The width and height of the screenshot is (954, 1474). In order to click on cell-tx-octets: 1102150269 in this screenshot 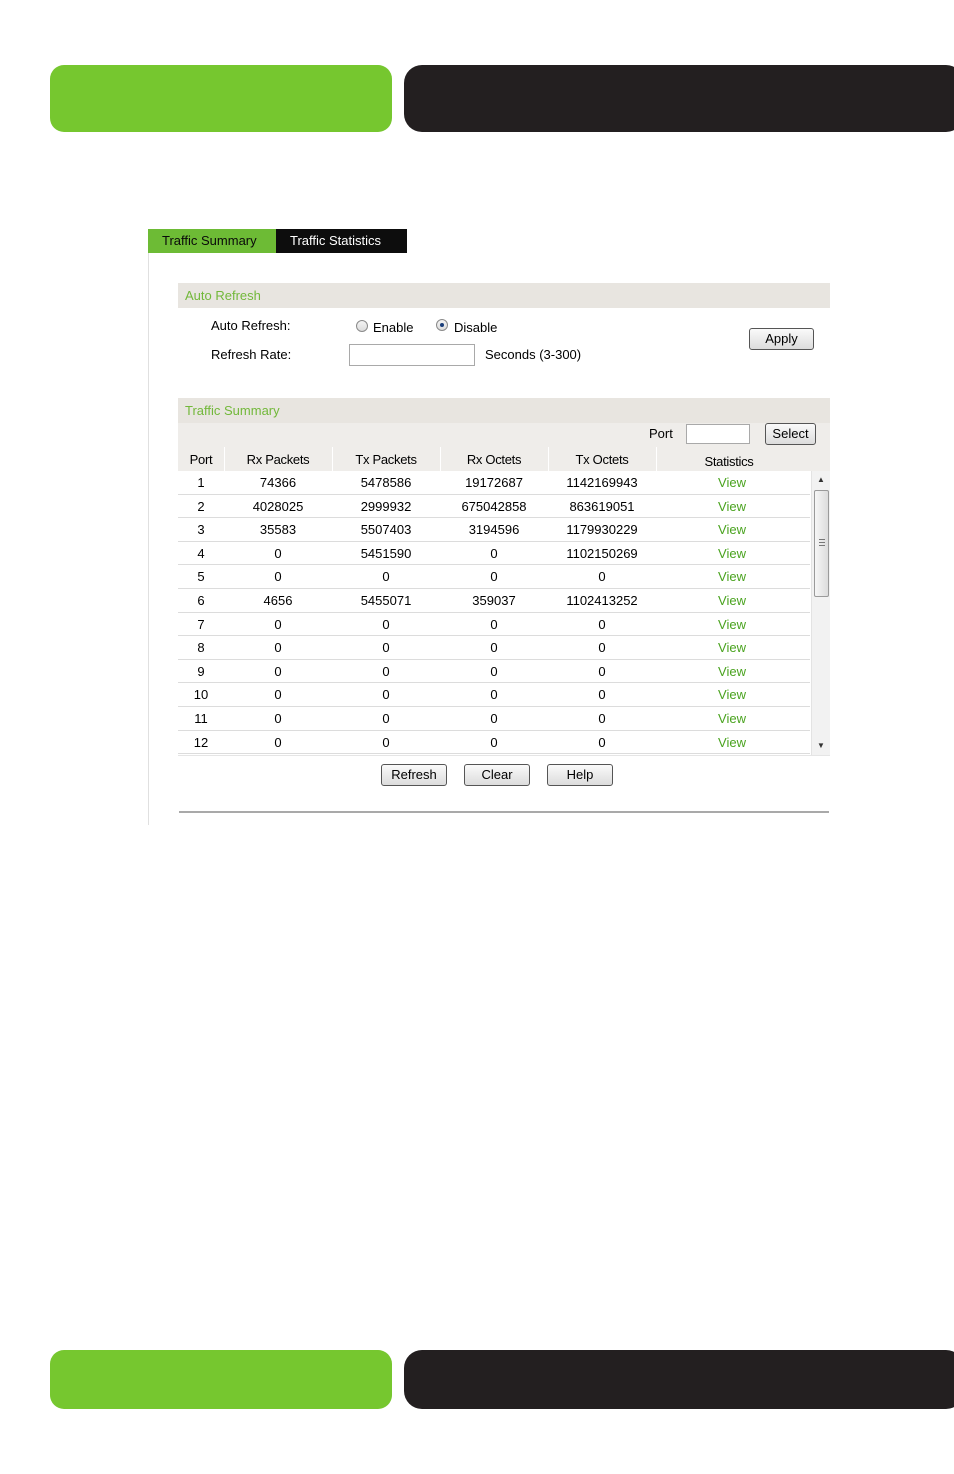, I will do `click(602, 553)`.